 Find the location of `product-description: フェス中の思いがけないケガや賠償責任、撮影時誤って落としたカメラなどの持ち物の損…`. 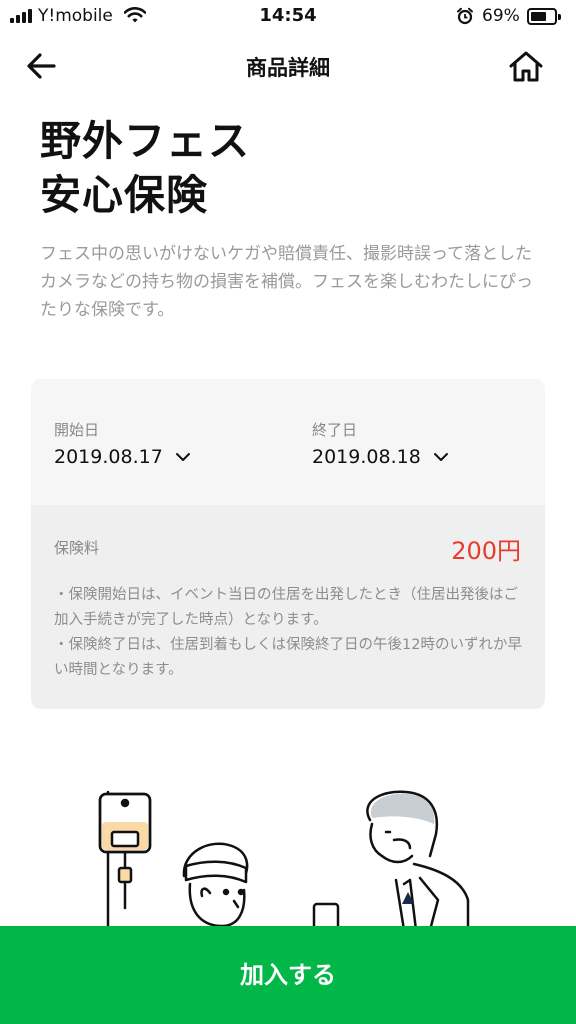

product-description: フェス中の思いがけないケガや賠償責任、撮影時誤って落としたカメラなどの持ち物の損… is located at coordinates (286, 282).